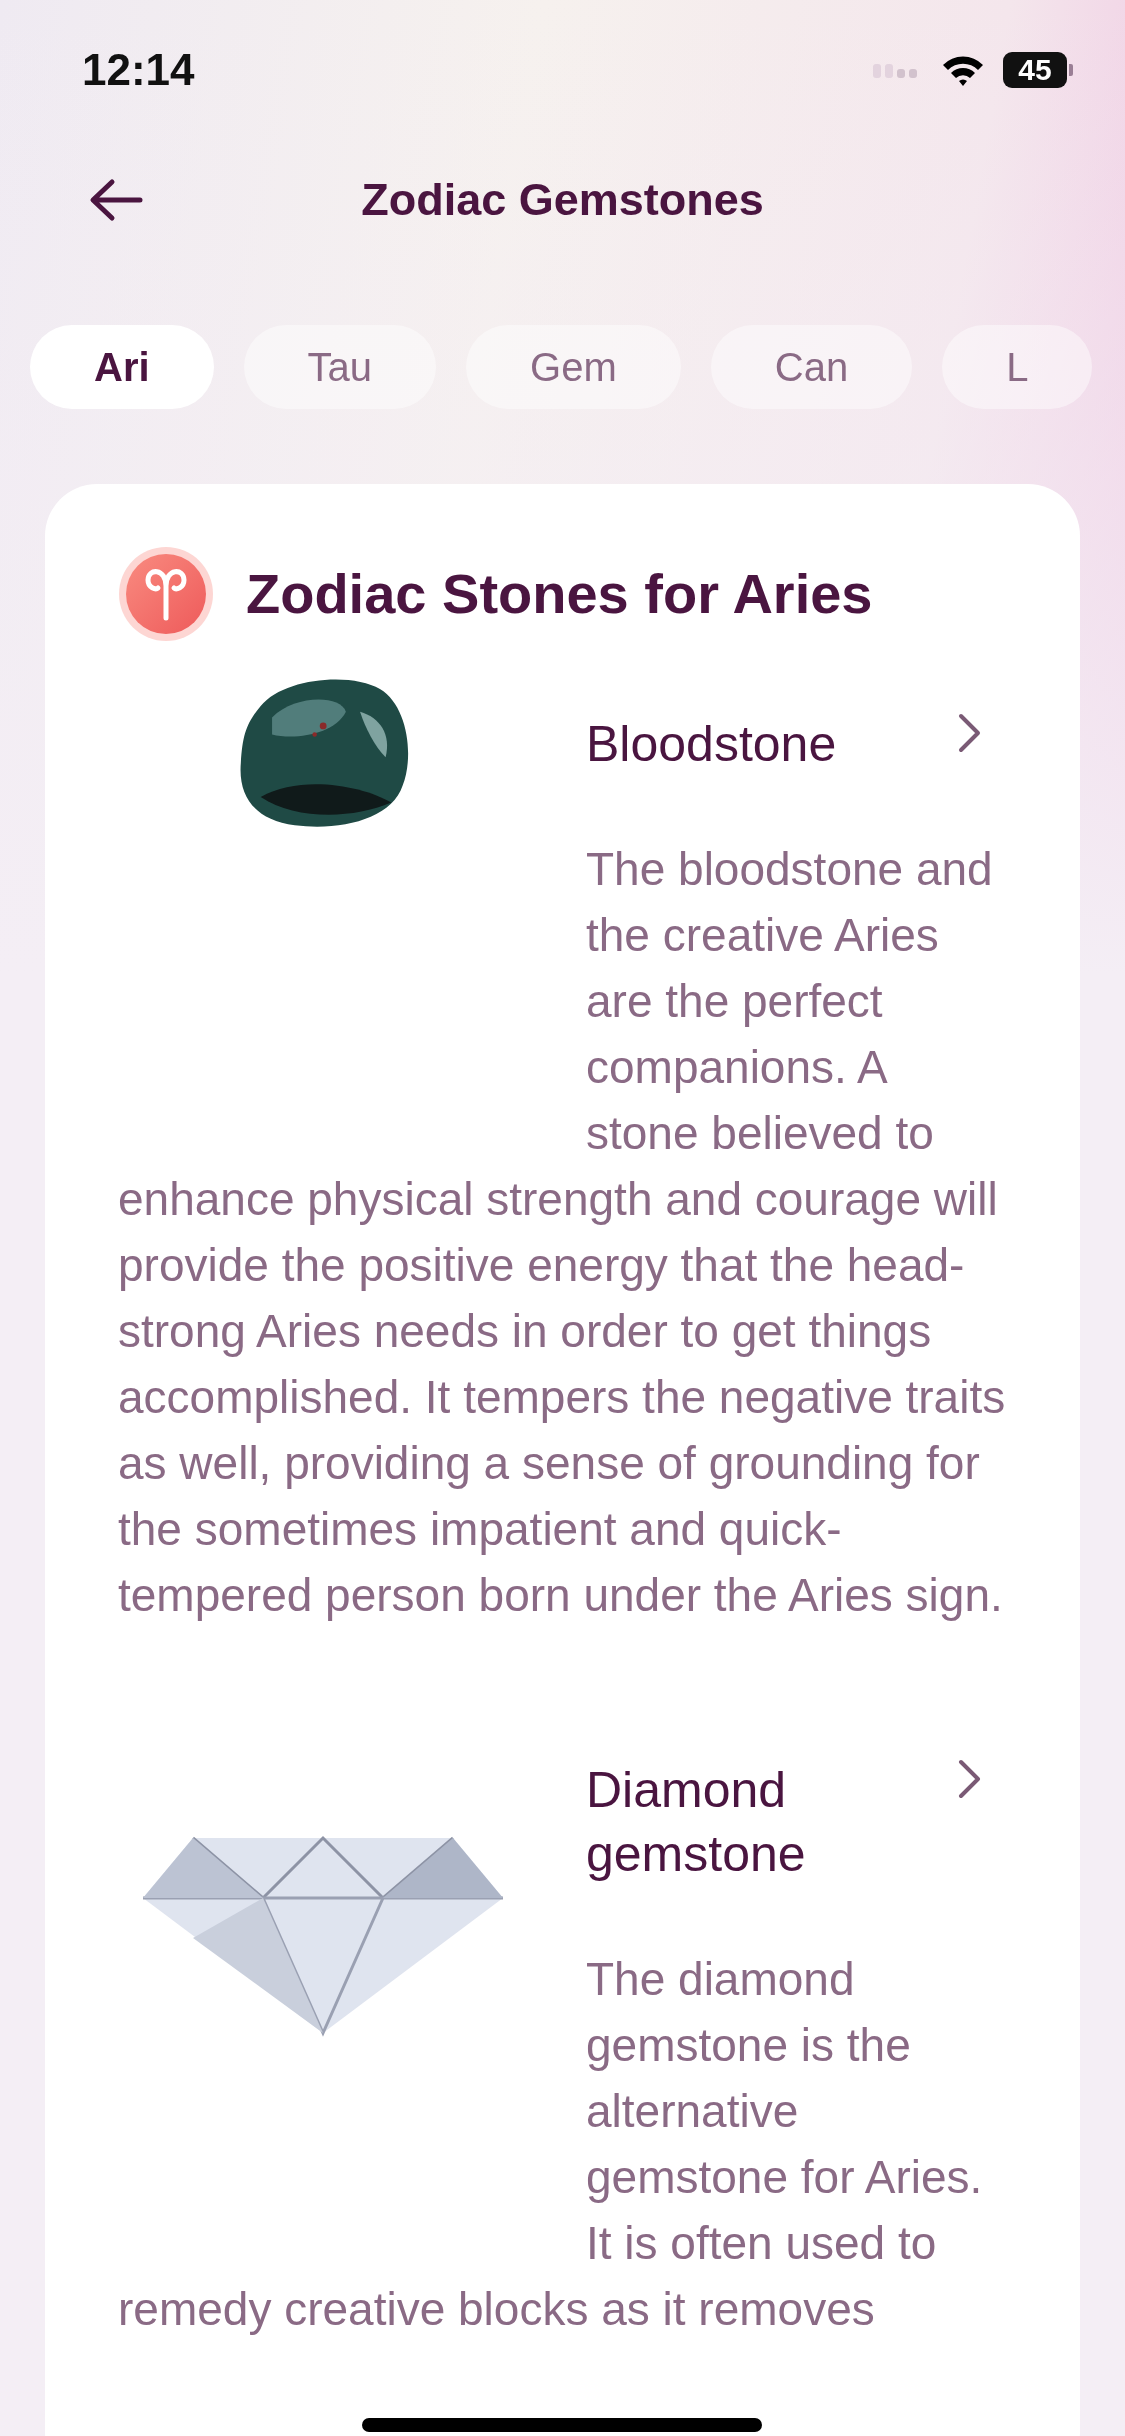  Describe the element at coordinates (1038, 70) in the screenshot. I see `battery-indicator: 45` at that location.